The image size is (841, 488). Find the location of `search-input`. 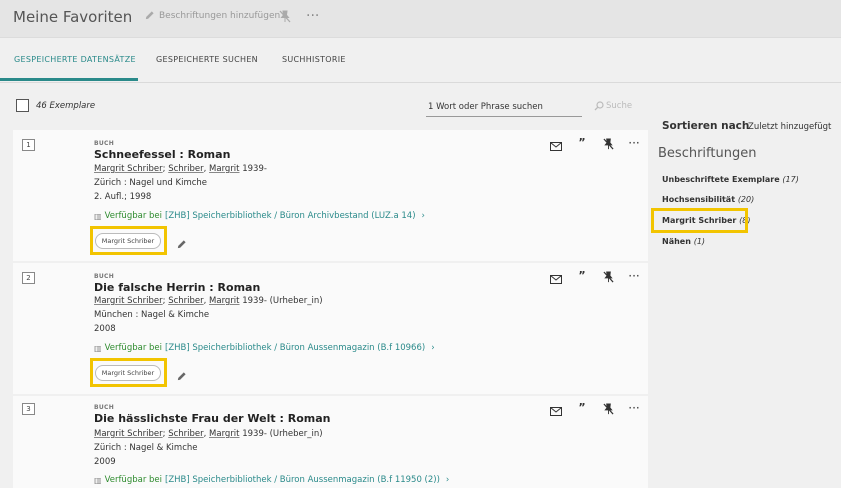

search-input is located at coordinates (504, 107).